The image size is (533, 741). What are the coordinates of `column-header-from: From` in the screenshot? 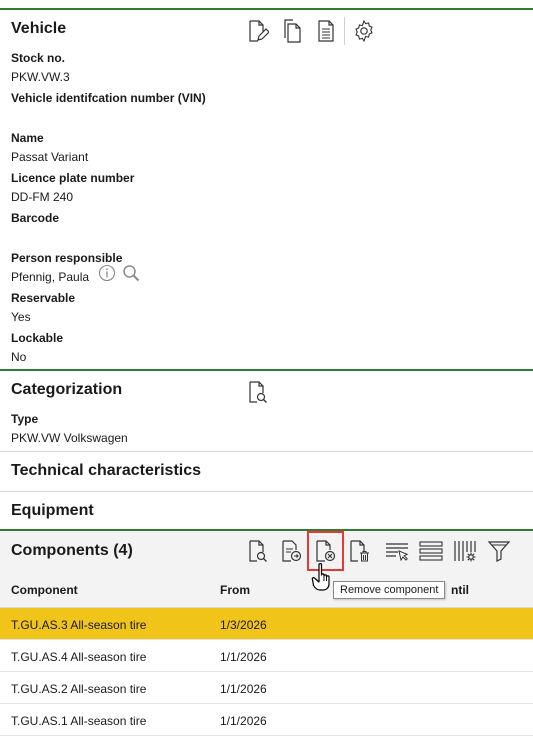 It's located at (235, 590).